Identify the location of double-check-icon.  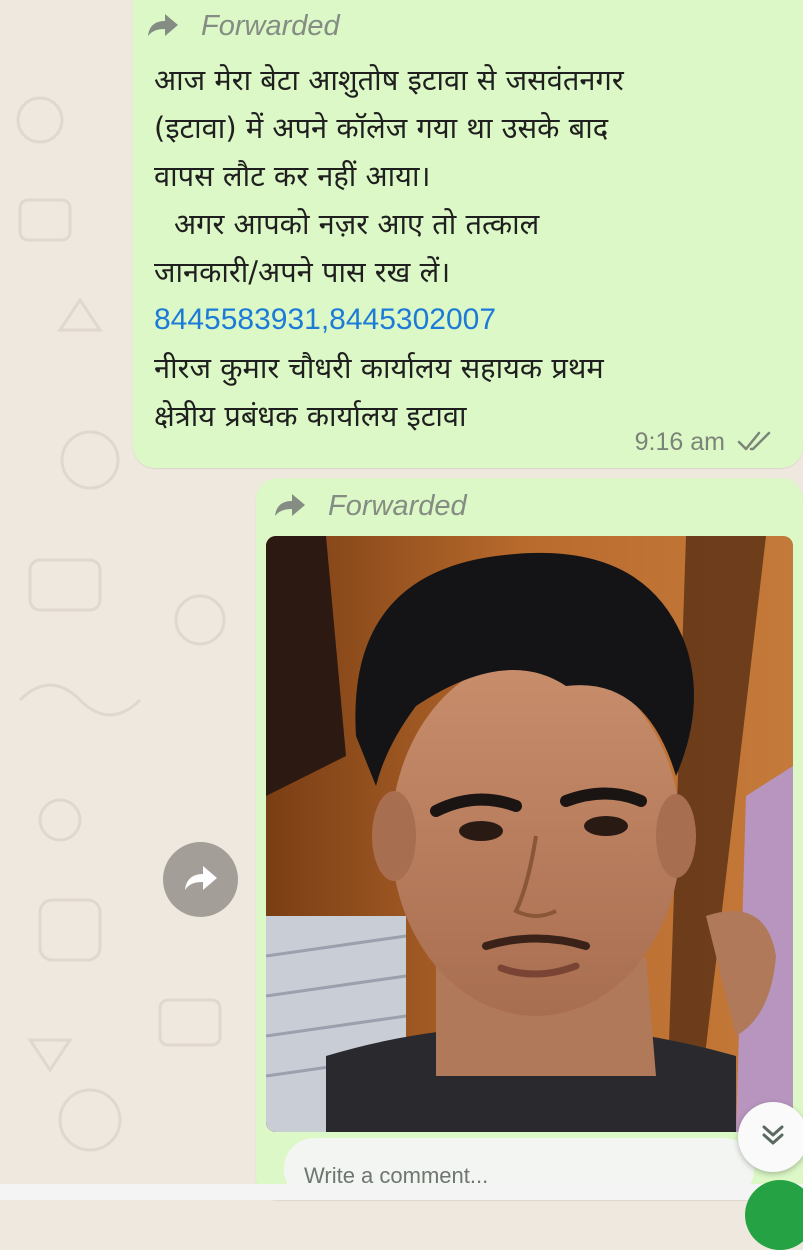
(755, 443).